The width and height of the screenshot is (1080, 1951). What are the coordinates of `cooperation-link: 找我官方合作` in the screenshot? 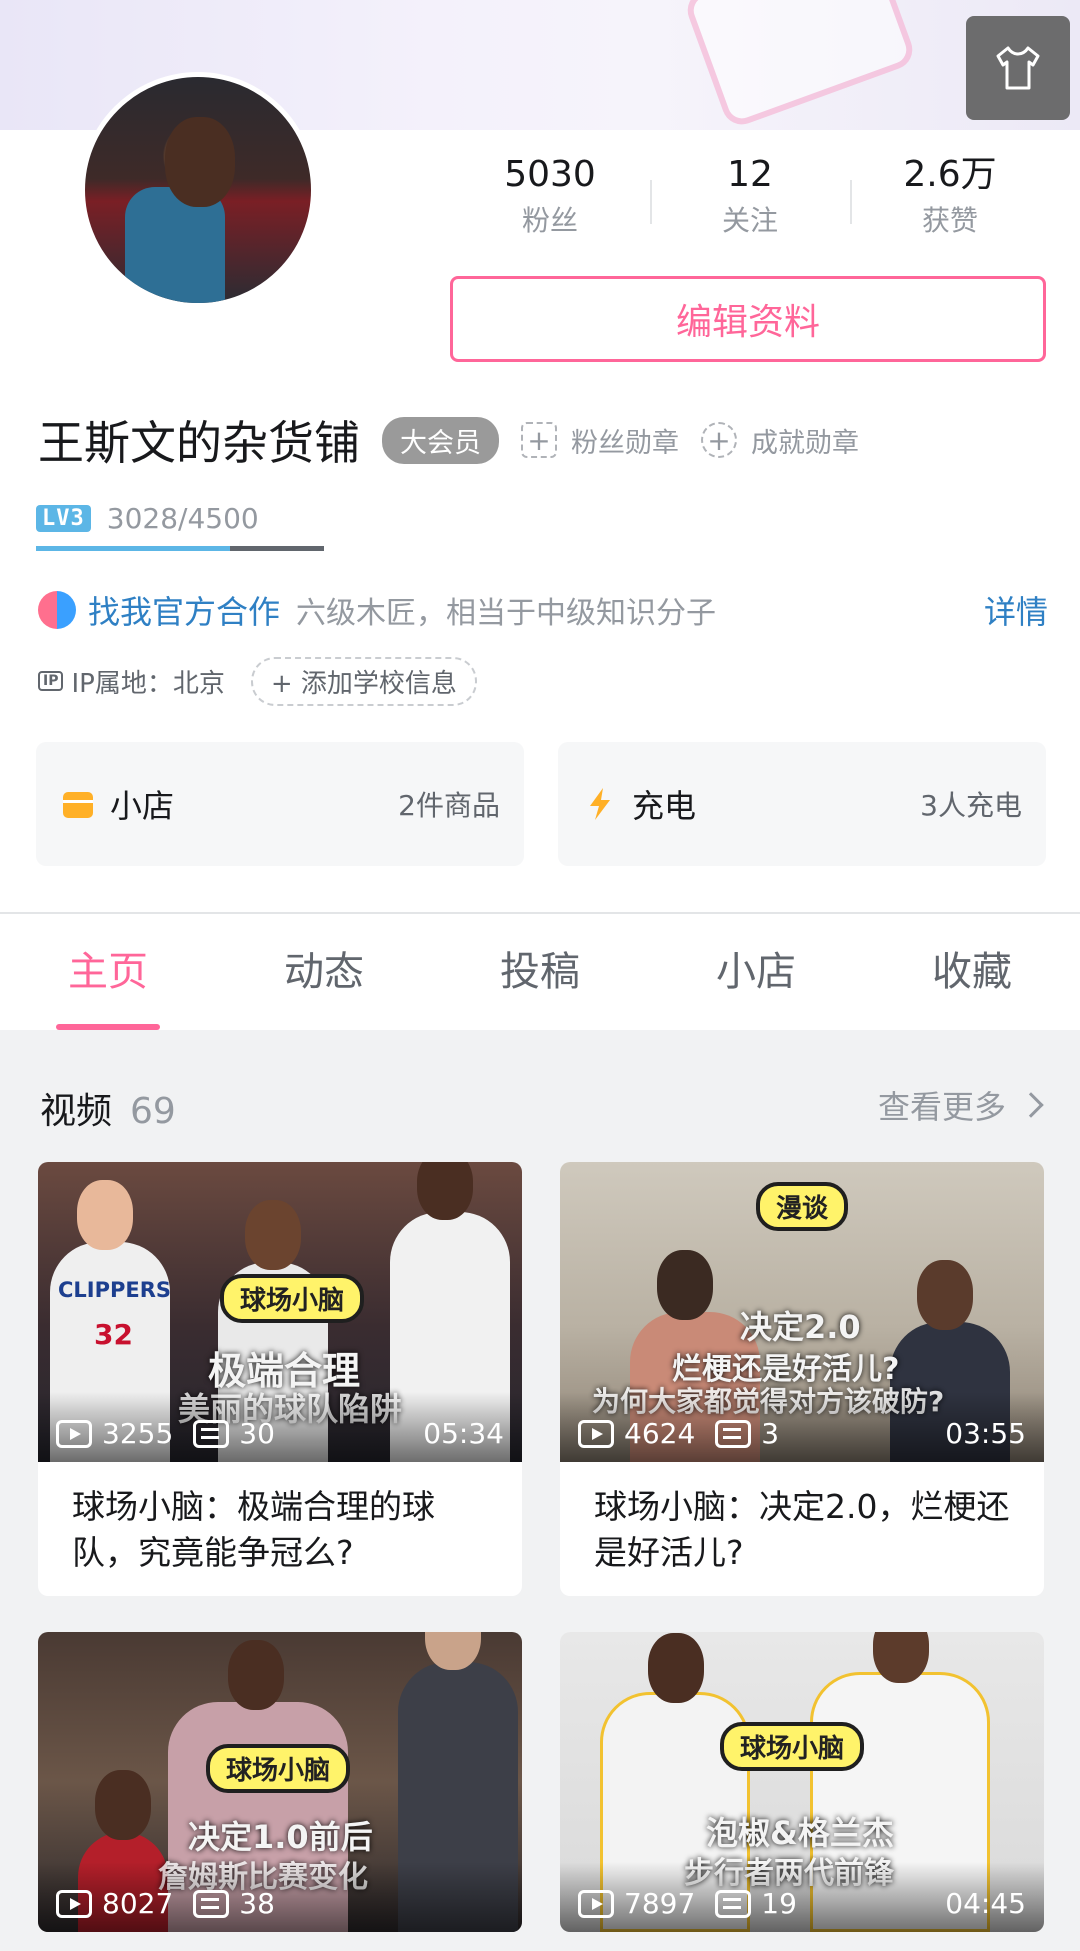 It's located at (184, 610).